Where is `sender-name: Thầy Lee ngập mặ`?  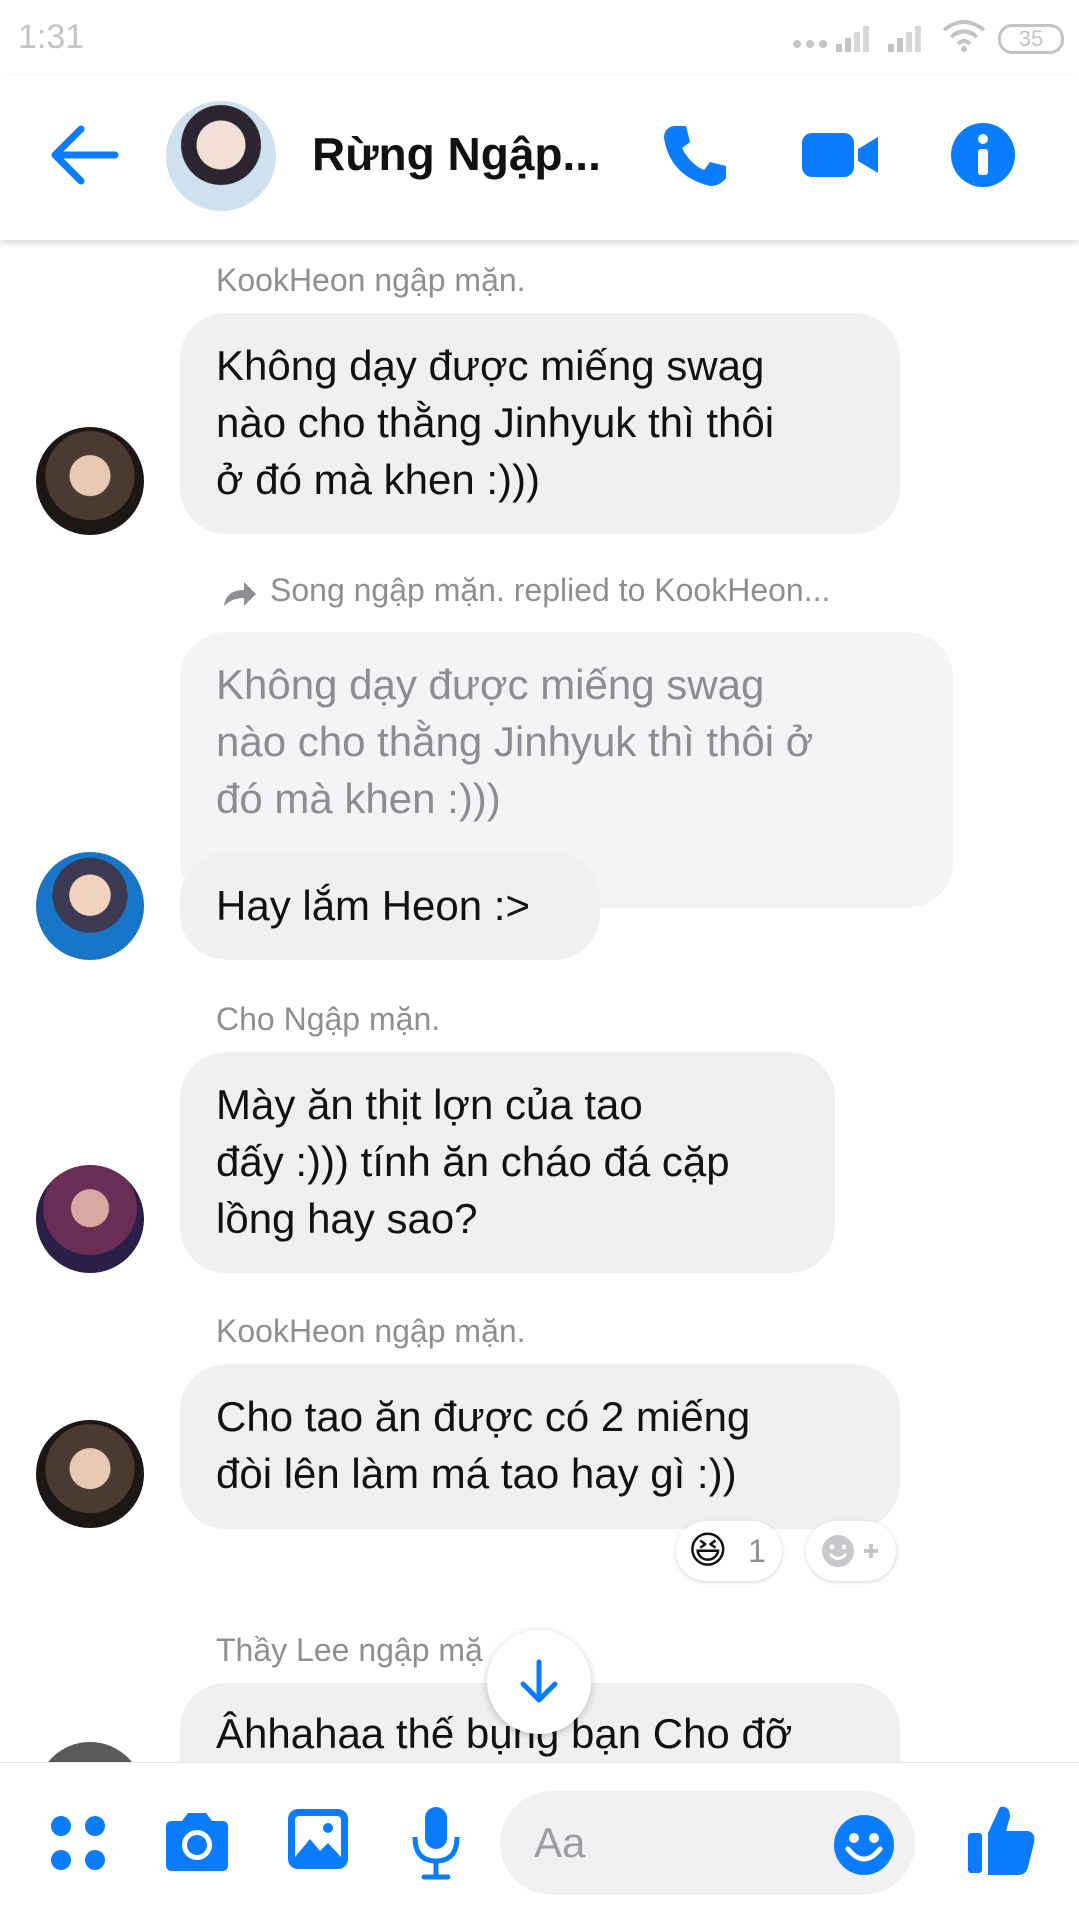 sender-name: Thầy Lee ngập mặ is located at coordinates (349, 1650).